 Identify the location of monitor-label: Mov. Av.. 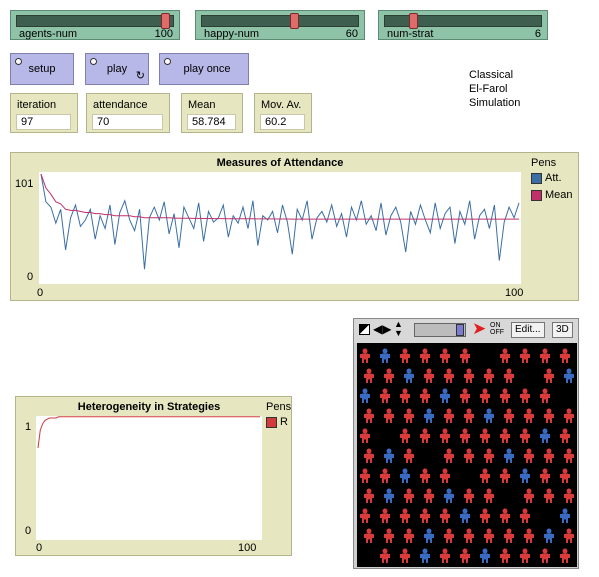
(281, 105).